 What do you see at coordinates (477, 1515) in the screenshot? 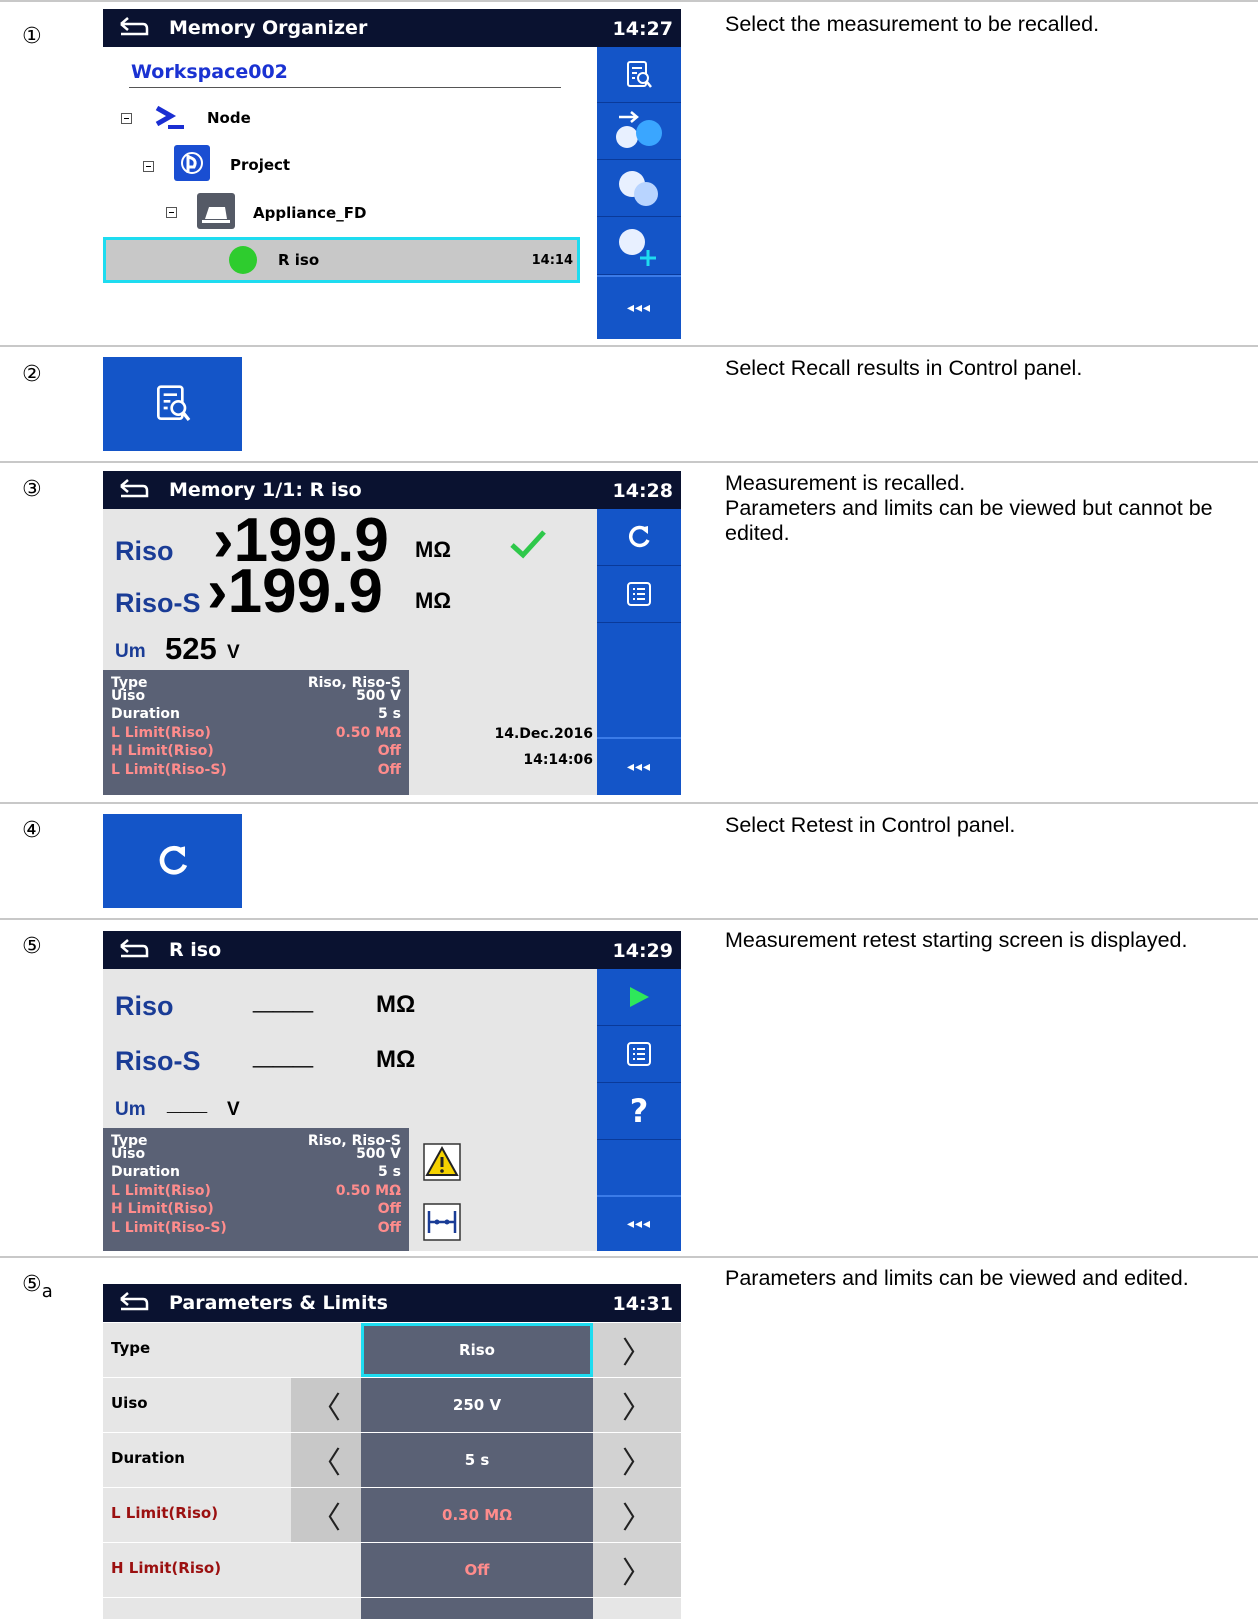
I see `param-value: 0.30 MΩ` at bounding box center [477, 1515].